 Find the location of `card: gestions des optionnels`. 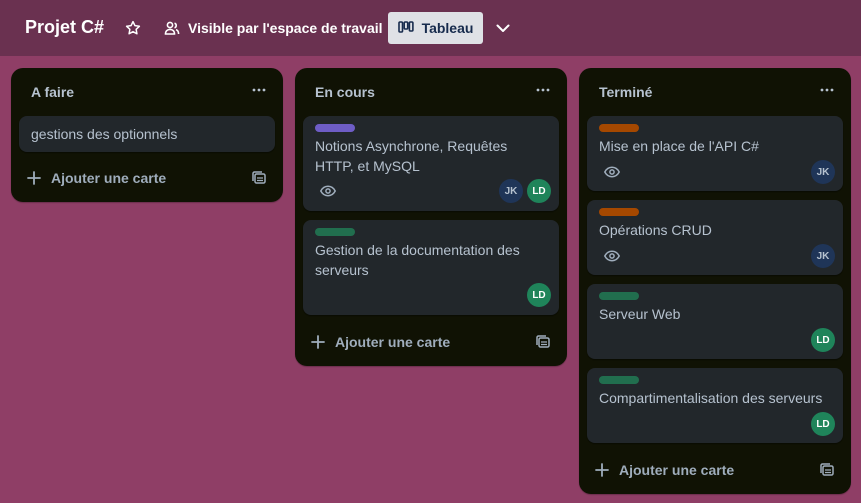

card: gestions des optionnels is located at coordinates (147, 134).